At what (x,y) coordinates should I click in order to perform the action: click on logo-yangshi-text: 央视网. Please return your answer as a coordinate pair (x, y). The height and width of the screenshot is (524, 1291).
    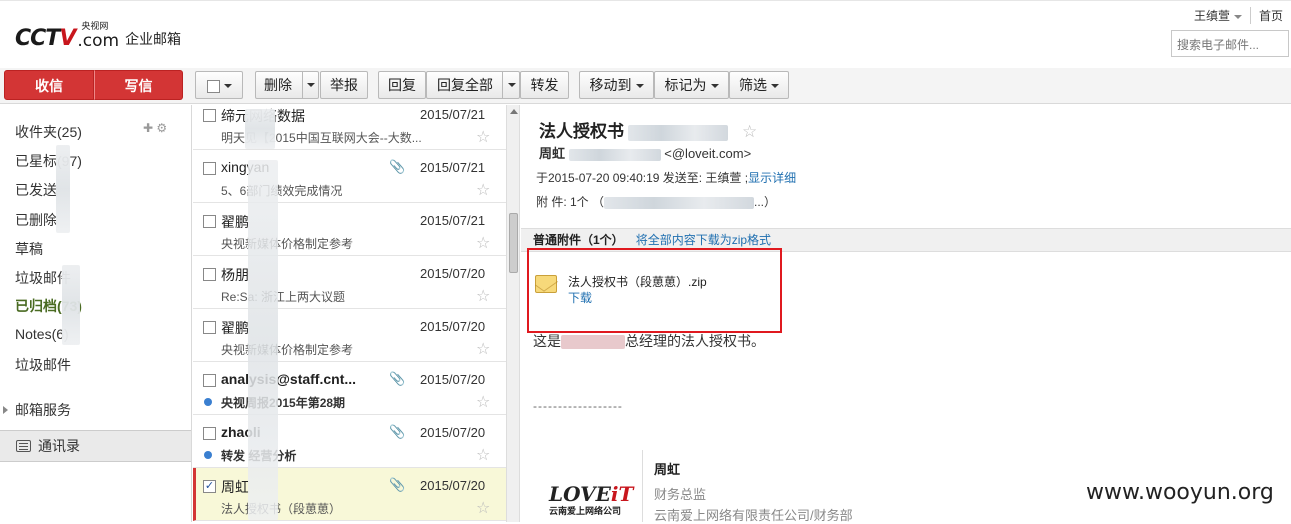
    Looking at the image, I should click on (95, 27).